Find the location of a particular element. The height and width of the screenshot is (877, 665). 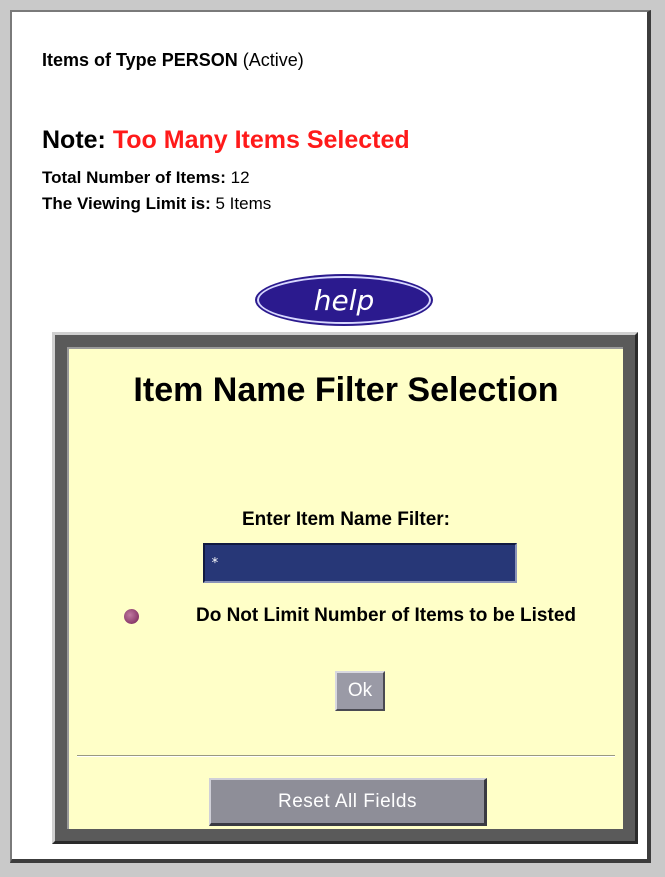

viewing-limit-value: 5 Items is located at coordinates (243, 203).